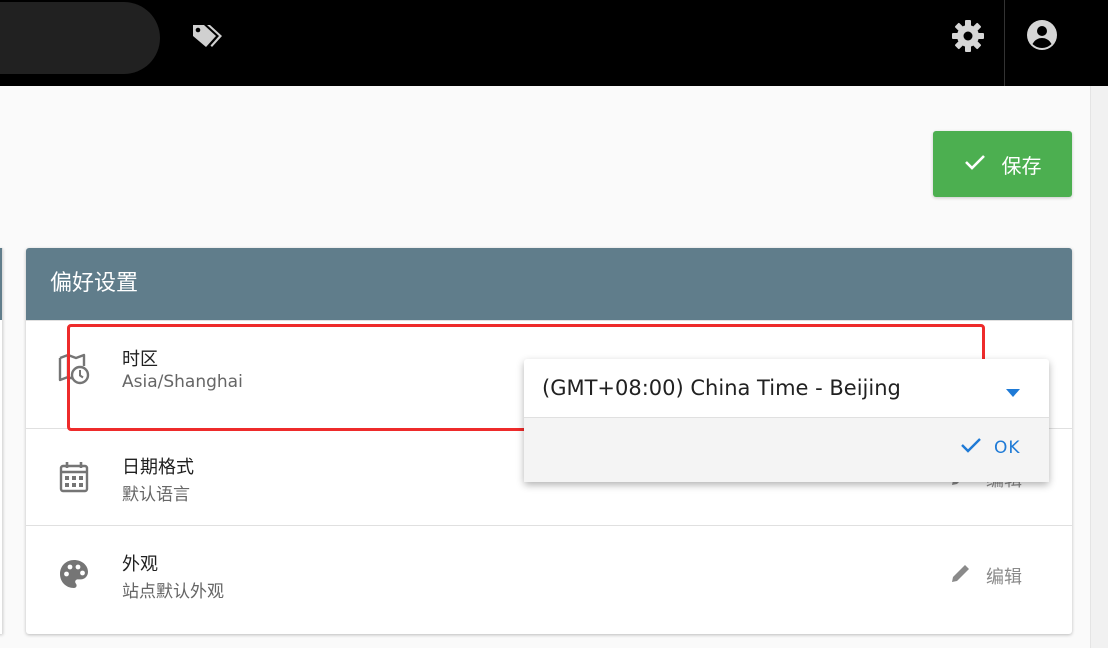 This screenshot has width=1108, height=648. What do you see at coordinates (80, 38) in the screenshot?
I see `search-bar` at bounding box center [80, 38].